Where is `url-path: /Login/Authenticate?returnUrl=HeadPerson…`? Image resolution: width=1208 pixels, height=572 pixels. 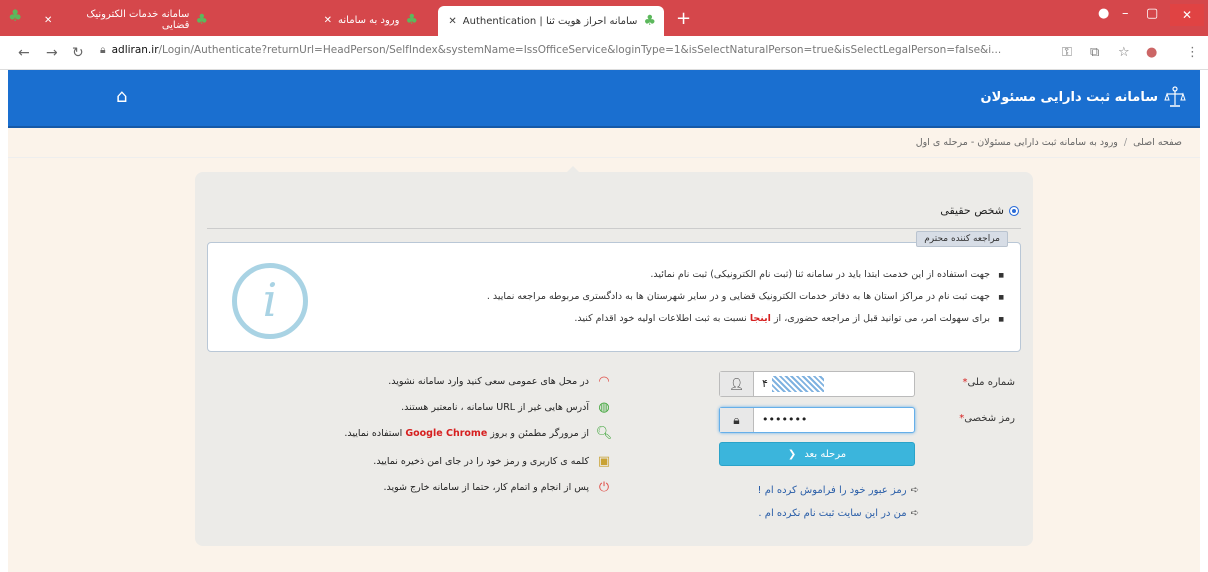 url-path: /Login/Authenticate?returnUrl=HeadPerson… is located at coordinates (580, 50).